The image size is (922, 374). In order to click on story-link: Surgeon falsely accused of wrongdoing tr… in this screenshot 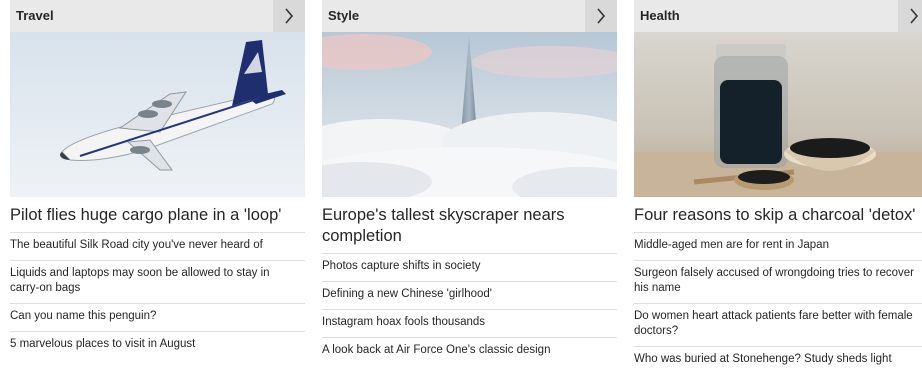, I will do `click(778, 281)`.